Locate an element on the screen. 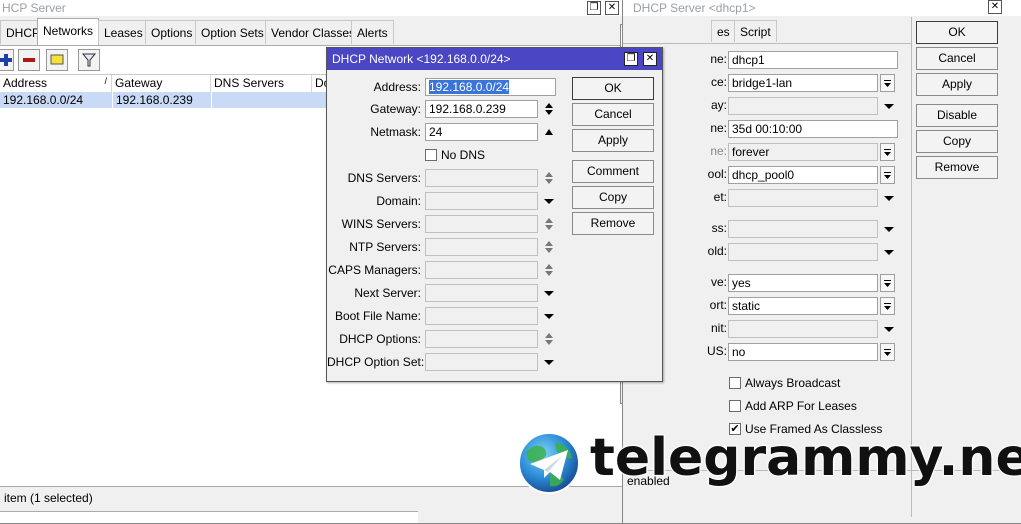  interface-select: bridge1-lan is located at coordinates (803, 83).